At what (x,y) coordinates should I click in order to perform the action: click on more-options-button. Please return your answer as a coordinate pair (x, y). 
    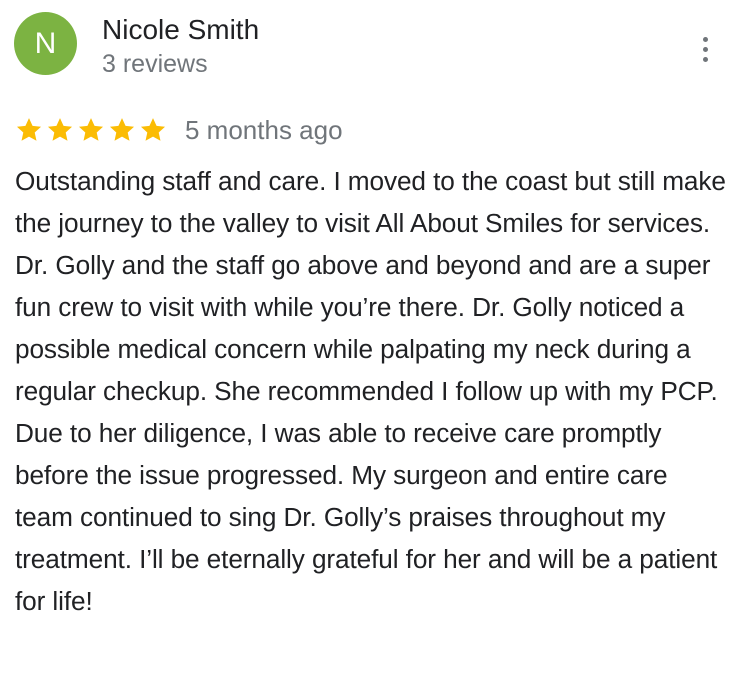
    Looking at the image, I should click on (705, 49).